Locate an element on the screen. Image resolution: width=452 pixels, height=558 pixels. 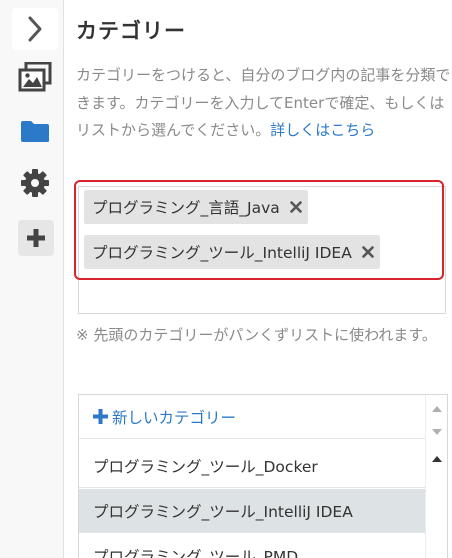
tag-label: プログラミング_言語_Java is located at coordinates (186, 208).